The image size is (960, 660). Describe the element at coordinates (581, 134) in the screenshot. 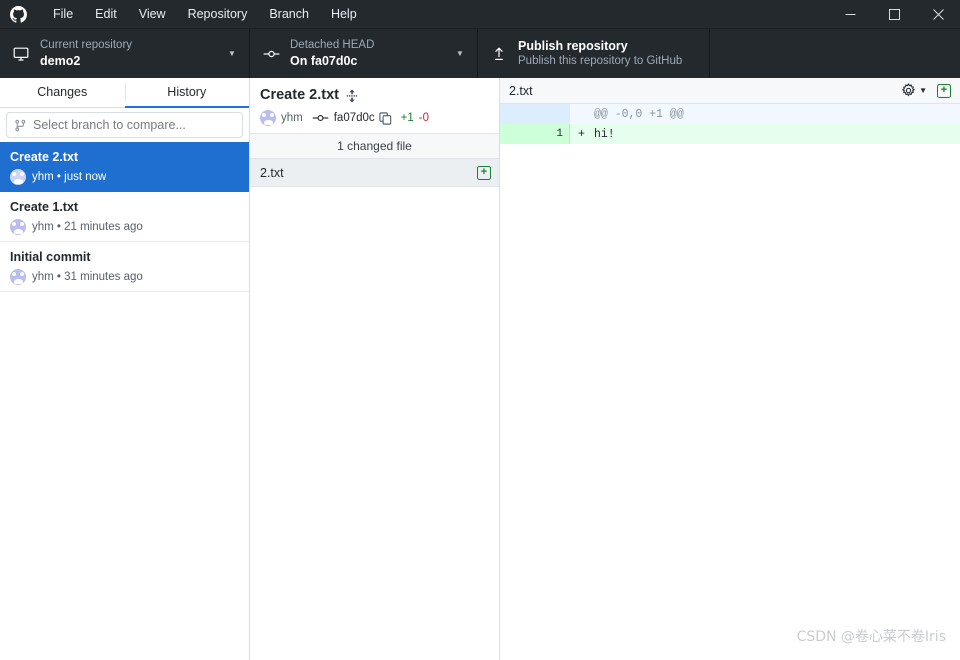

I see `diff-line-sign: +` at that location.